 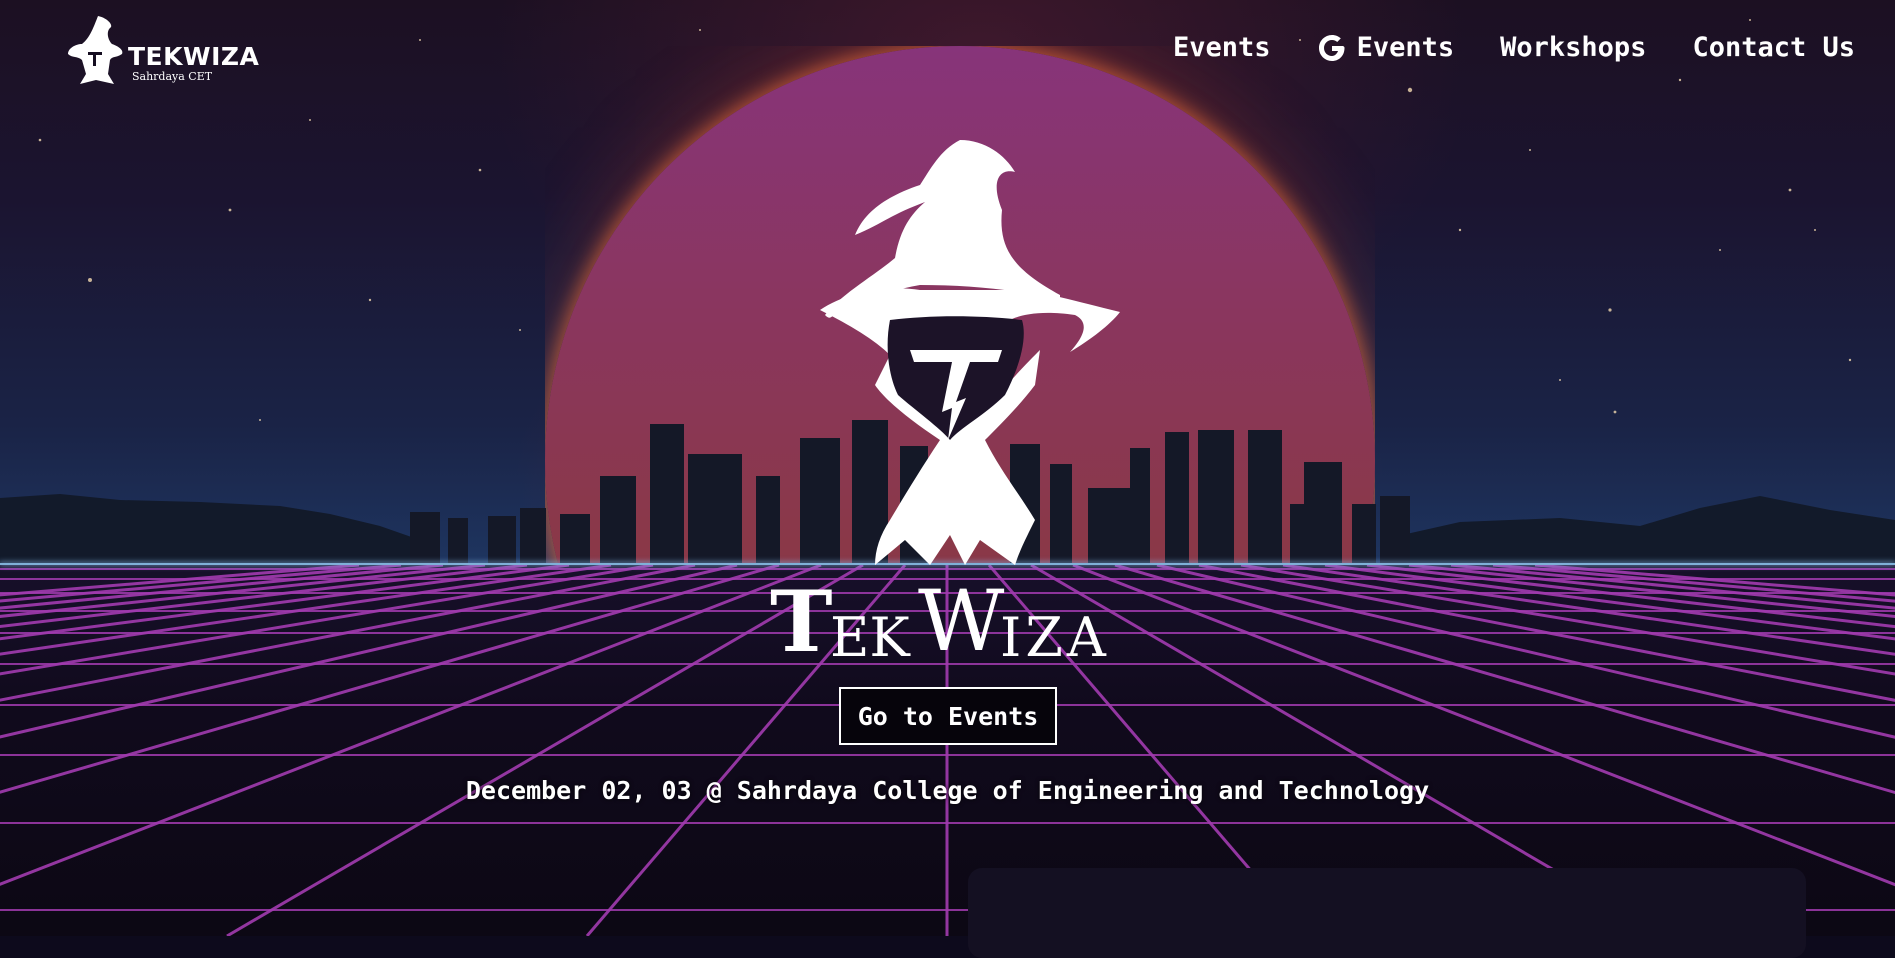 I want to click on wizard-logo-icon, so click(x=95, y=50).